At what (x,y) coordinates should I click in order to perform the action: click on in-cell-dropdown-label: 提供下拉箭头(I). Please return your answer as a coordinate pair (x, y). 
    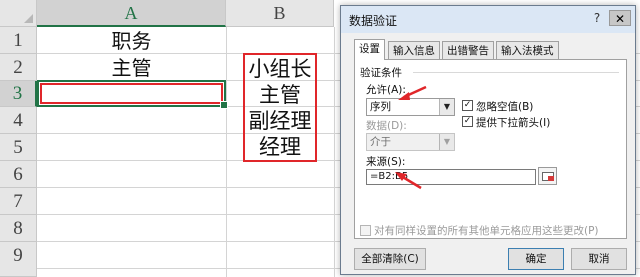
    Looking at the image, I should click on (513, 122).